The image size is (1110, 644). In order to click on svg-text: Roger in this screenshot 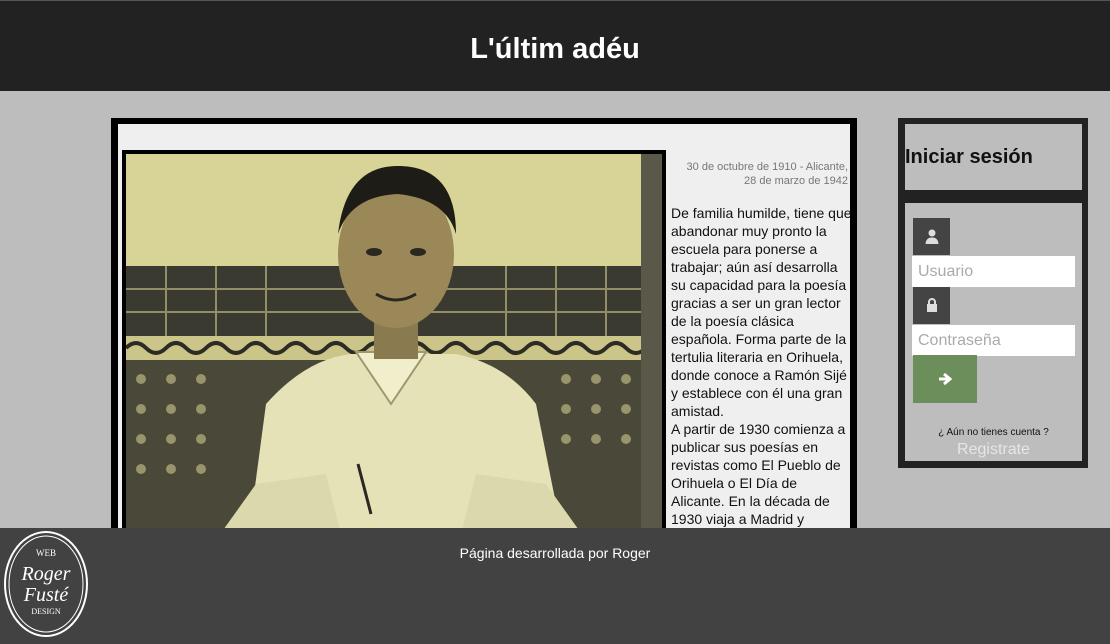, I will do `click(46, 574)`.